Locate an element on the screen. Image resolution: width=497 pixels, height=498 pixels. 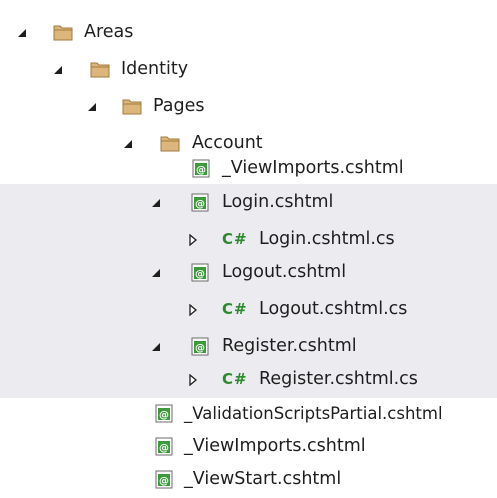
tree-item-logout-cs: C# Logout.cshtml.cs is located at coordinates (248, 309).